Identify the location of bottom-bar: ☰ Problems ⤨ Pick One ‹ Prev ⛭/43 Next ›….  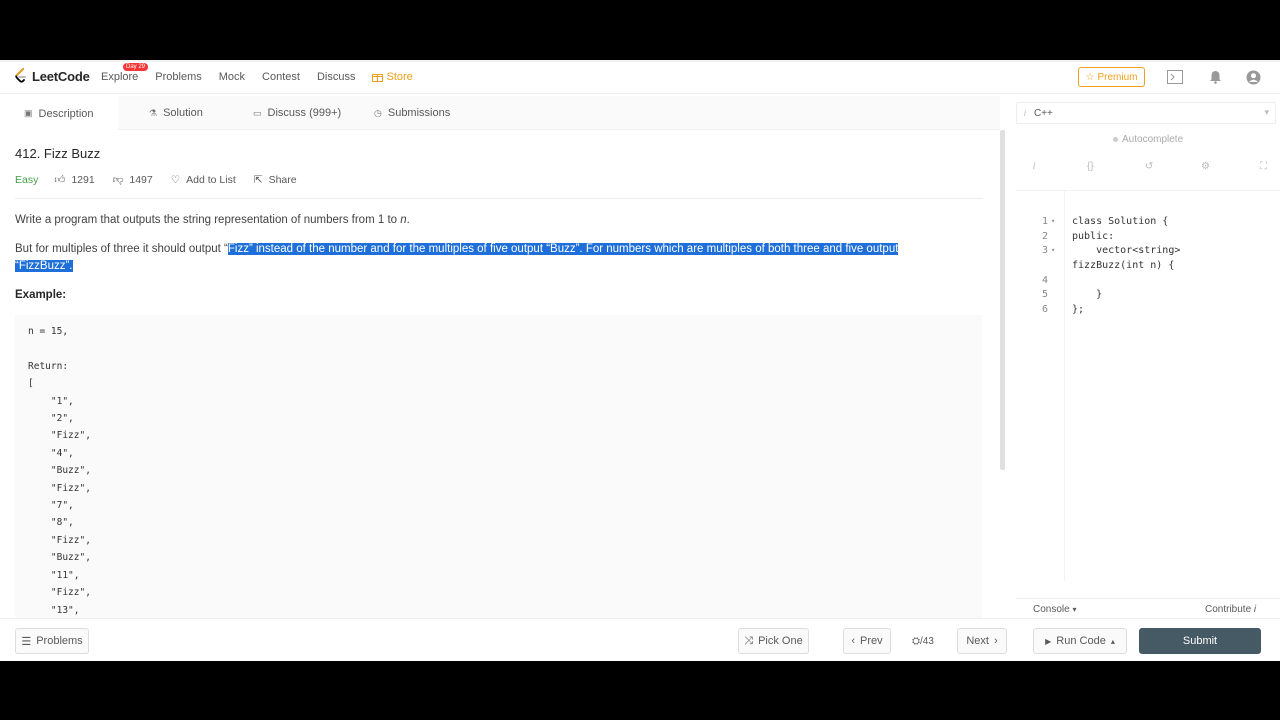
(640, 639).